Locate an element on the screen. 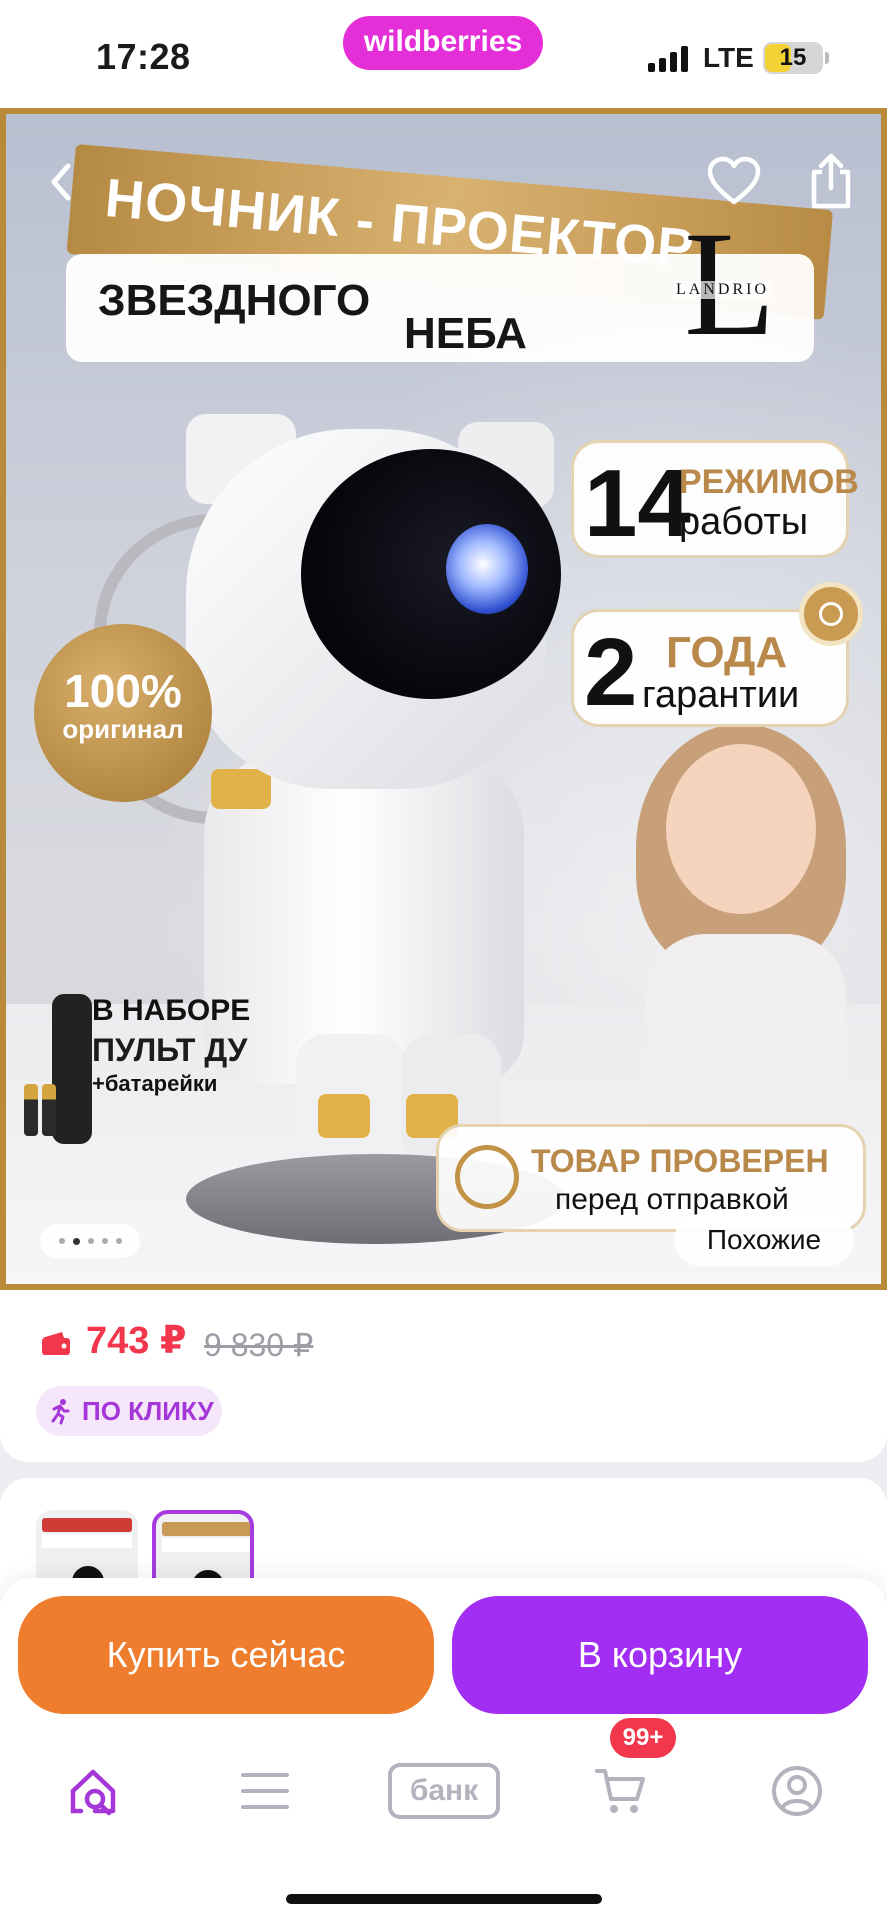  brand-logo: L LANDRIO is located at coordinates (729, 289).